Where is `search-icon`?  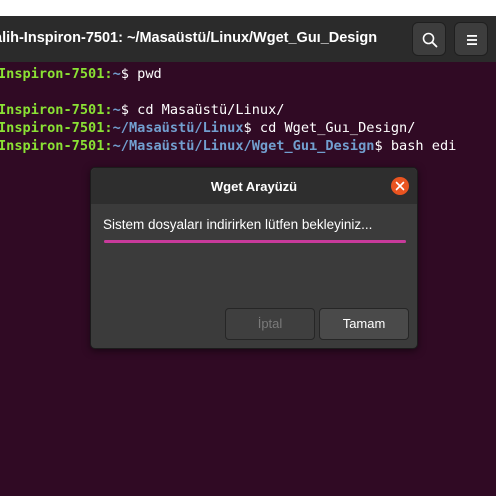
search-icon is located at coordinates (430, 40).